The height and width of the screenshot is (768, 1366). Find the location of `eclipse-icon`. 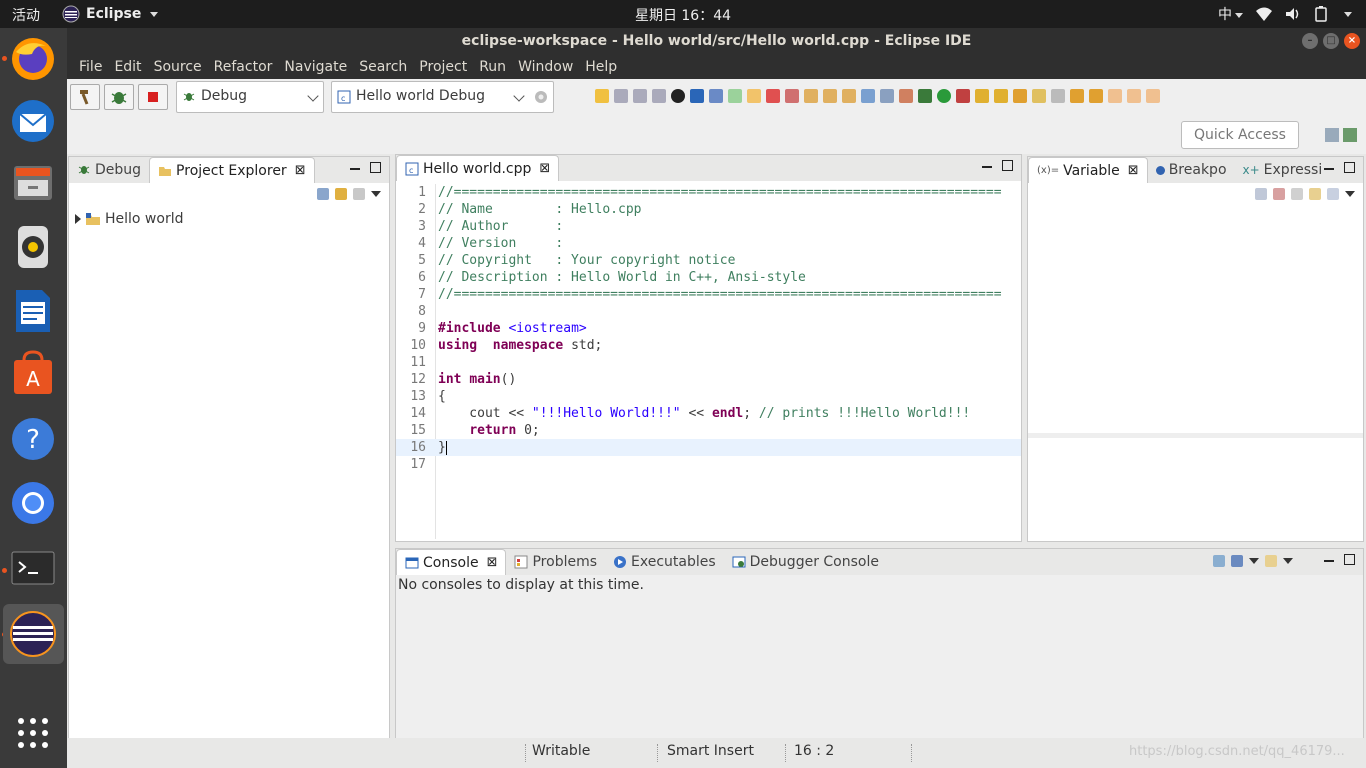

eclipse-icon is located at coordinates (33, 634).